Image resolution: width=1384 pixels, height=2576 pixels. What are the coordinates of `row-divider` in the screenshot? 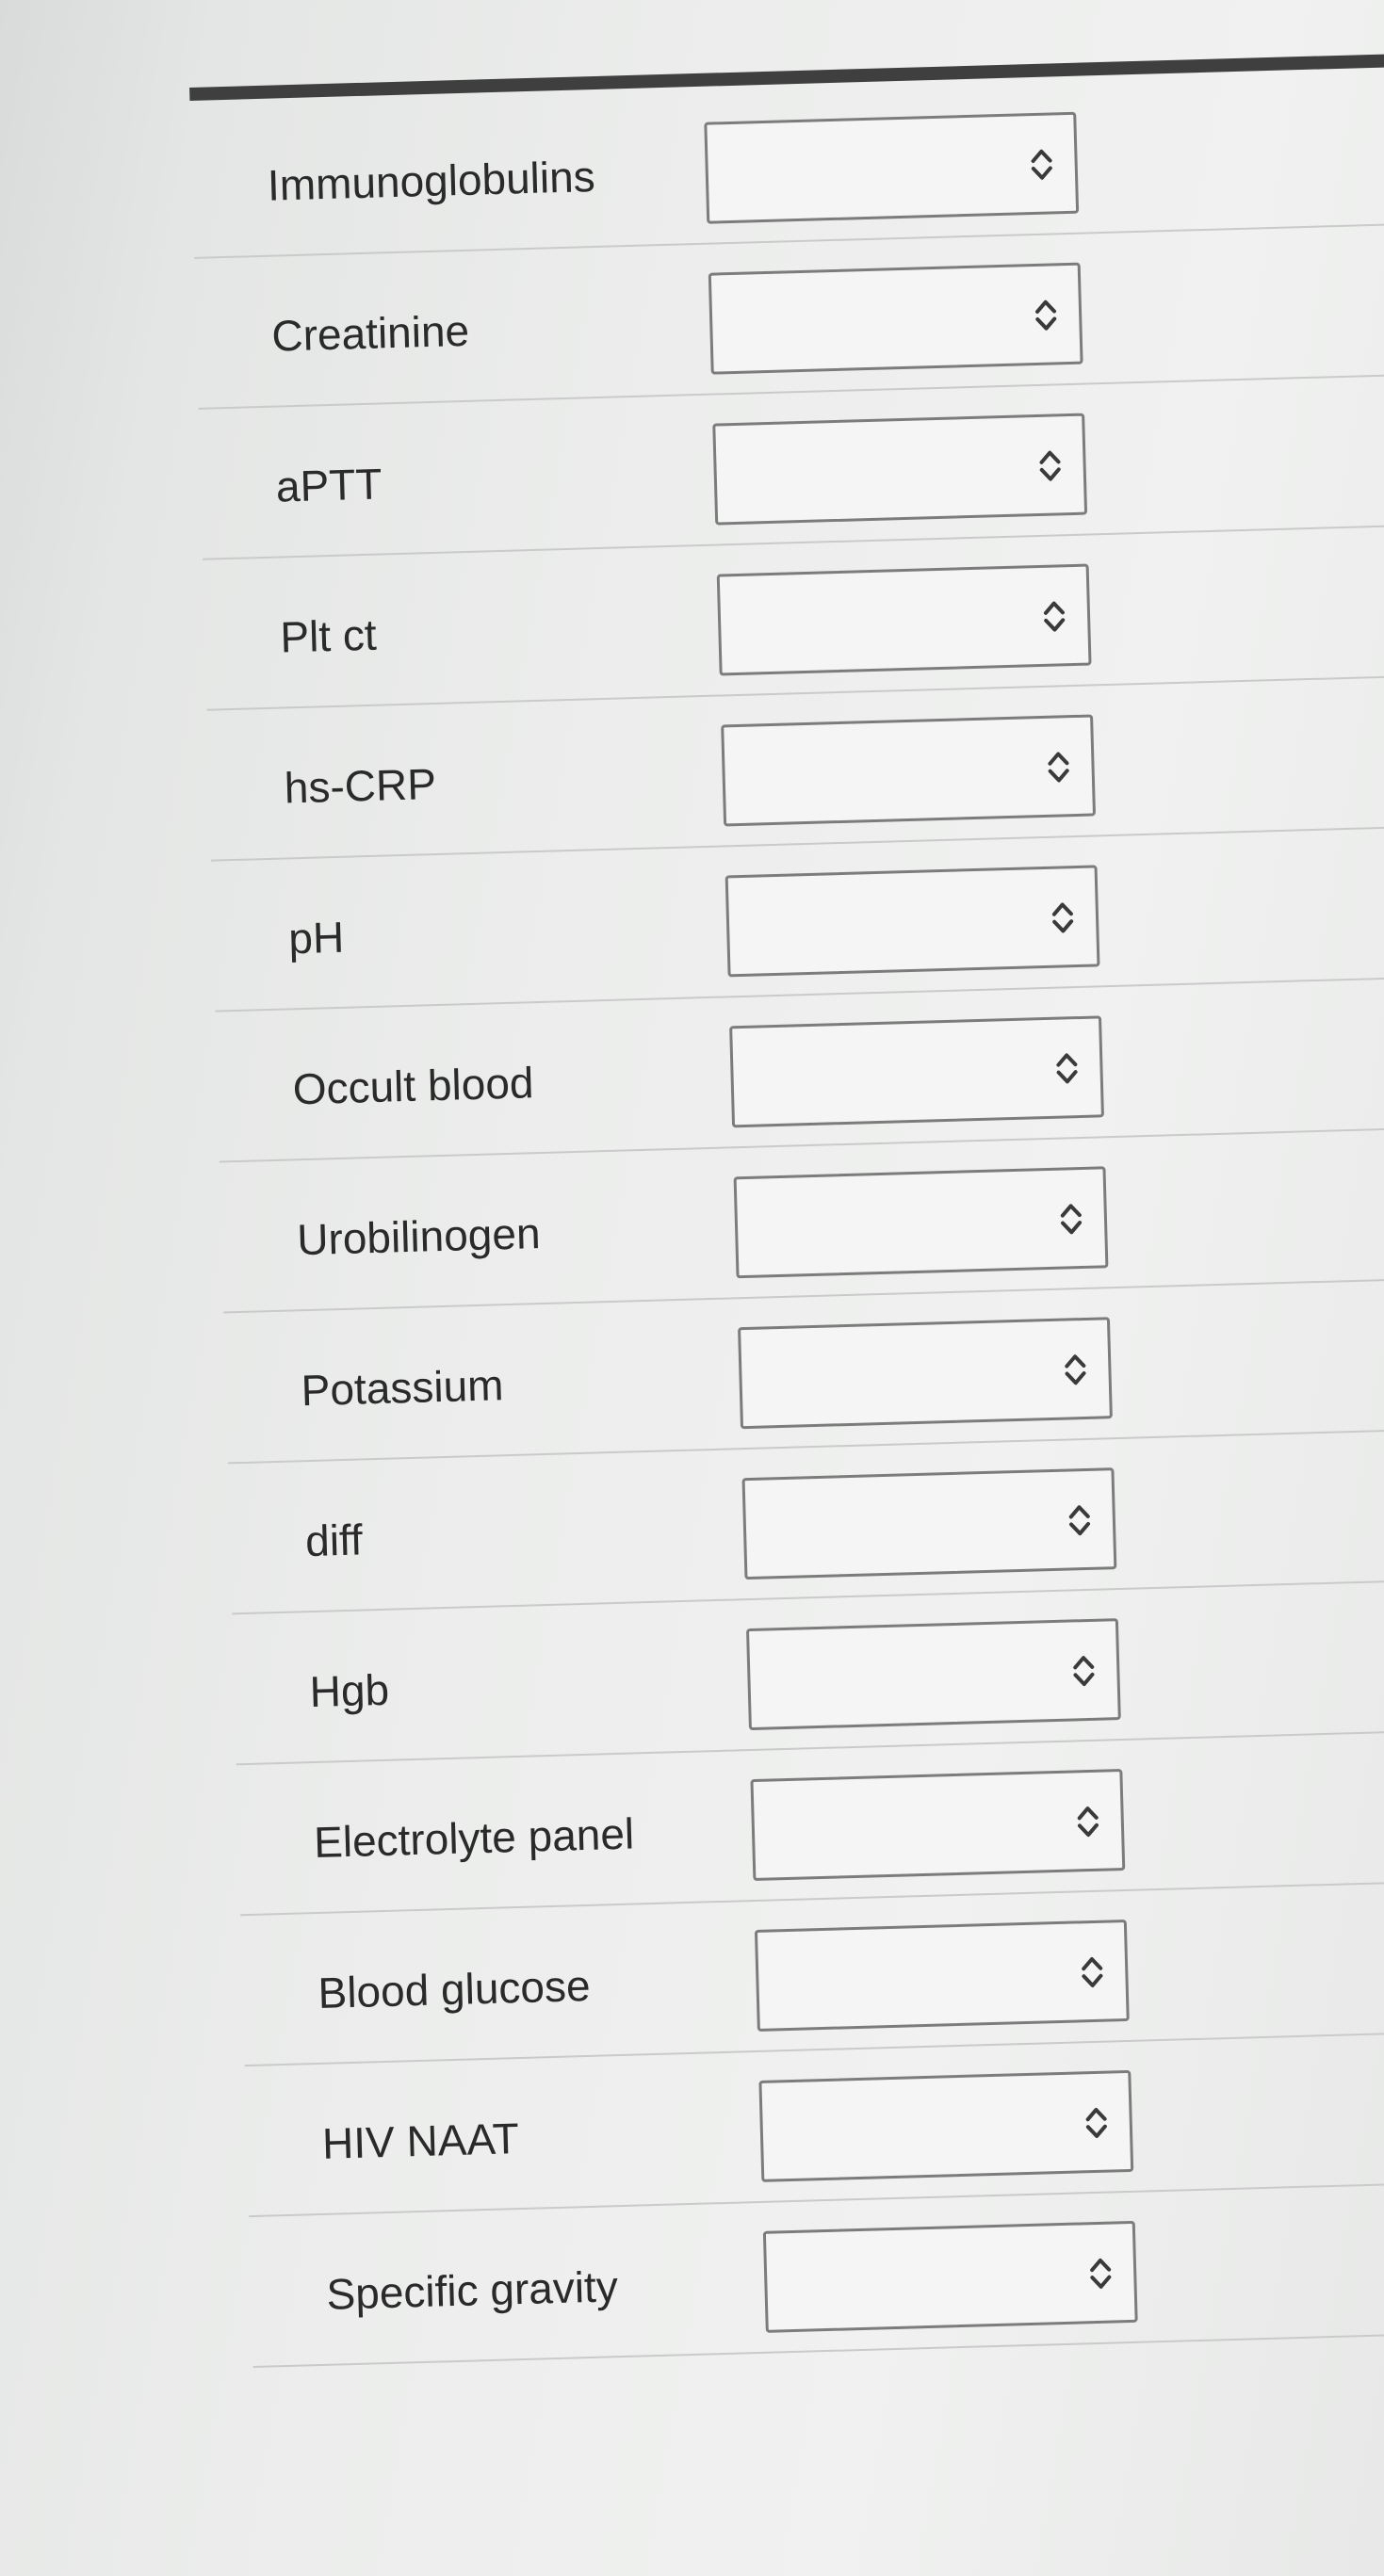 It's located at (818, 2350).